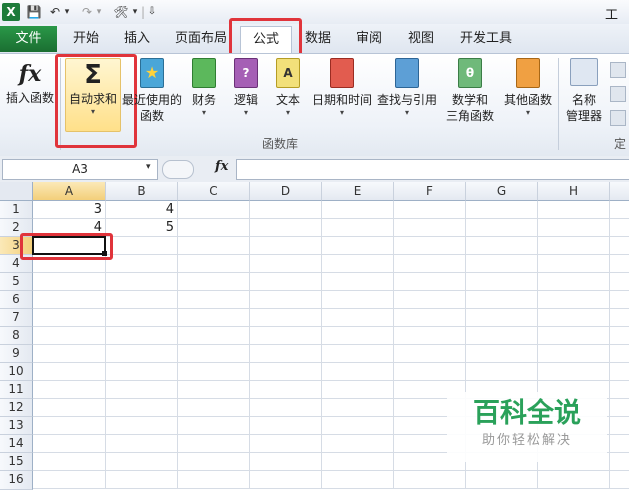 This screenshot has width=629, height=490. What do you see at coordinates (141, 227) in the screenshot?
I see `cell-b2: 5` at bounding box center [141, 227].